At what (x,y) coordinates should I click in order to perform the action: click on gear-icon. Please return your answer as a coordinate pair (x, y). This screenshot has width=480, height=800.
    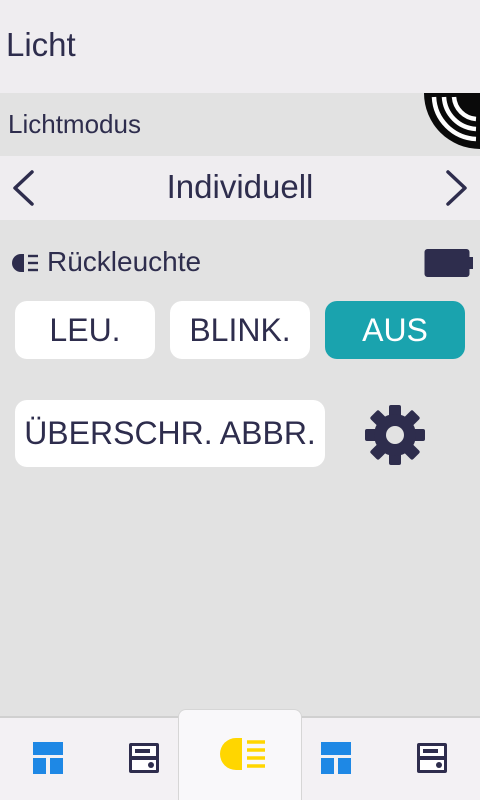
    Looking at the image, I should click on (395, 435).